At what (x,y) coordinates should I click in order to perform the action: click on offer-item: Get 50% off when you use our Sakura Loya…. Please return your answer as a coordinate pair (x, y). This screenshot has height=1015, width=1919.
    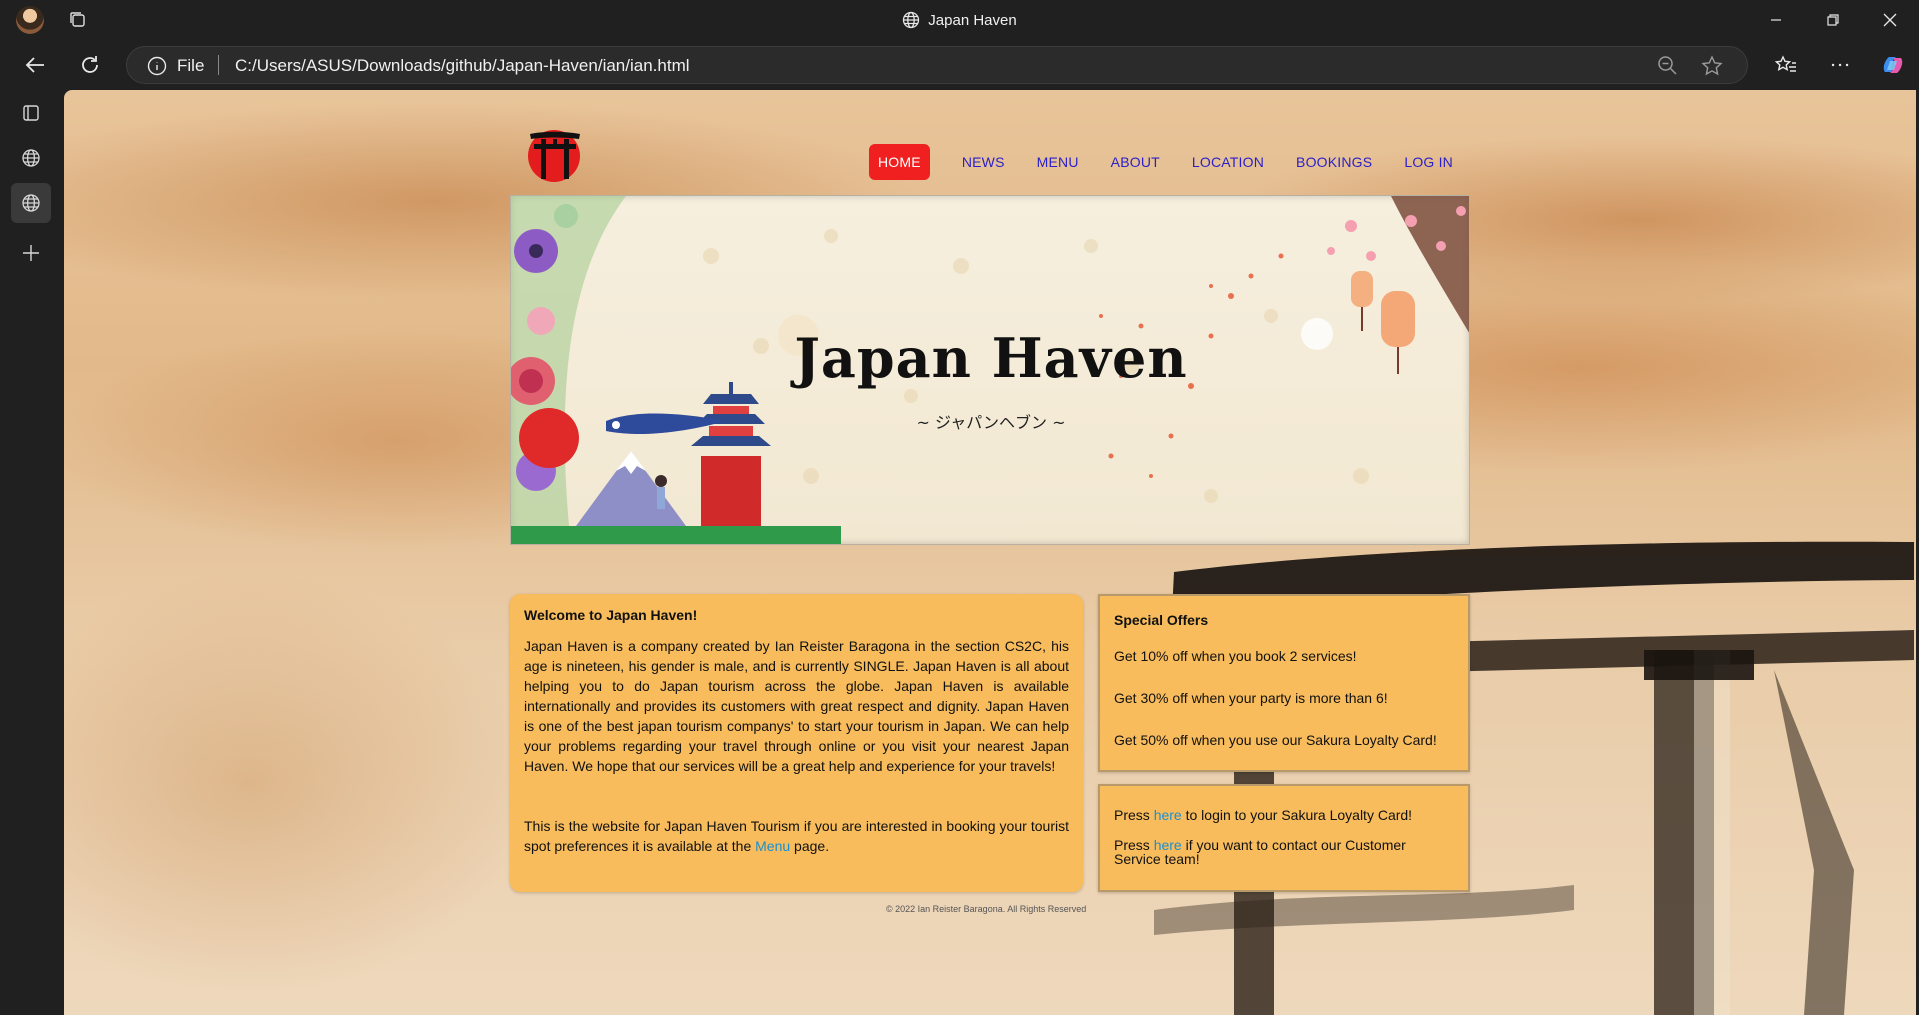
    Looking at the image, I should click on (1275, 740).